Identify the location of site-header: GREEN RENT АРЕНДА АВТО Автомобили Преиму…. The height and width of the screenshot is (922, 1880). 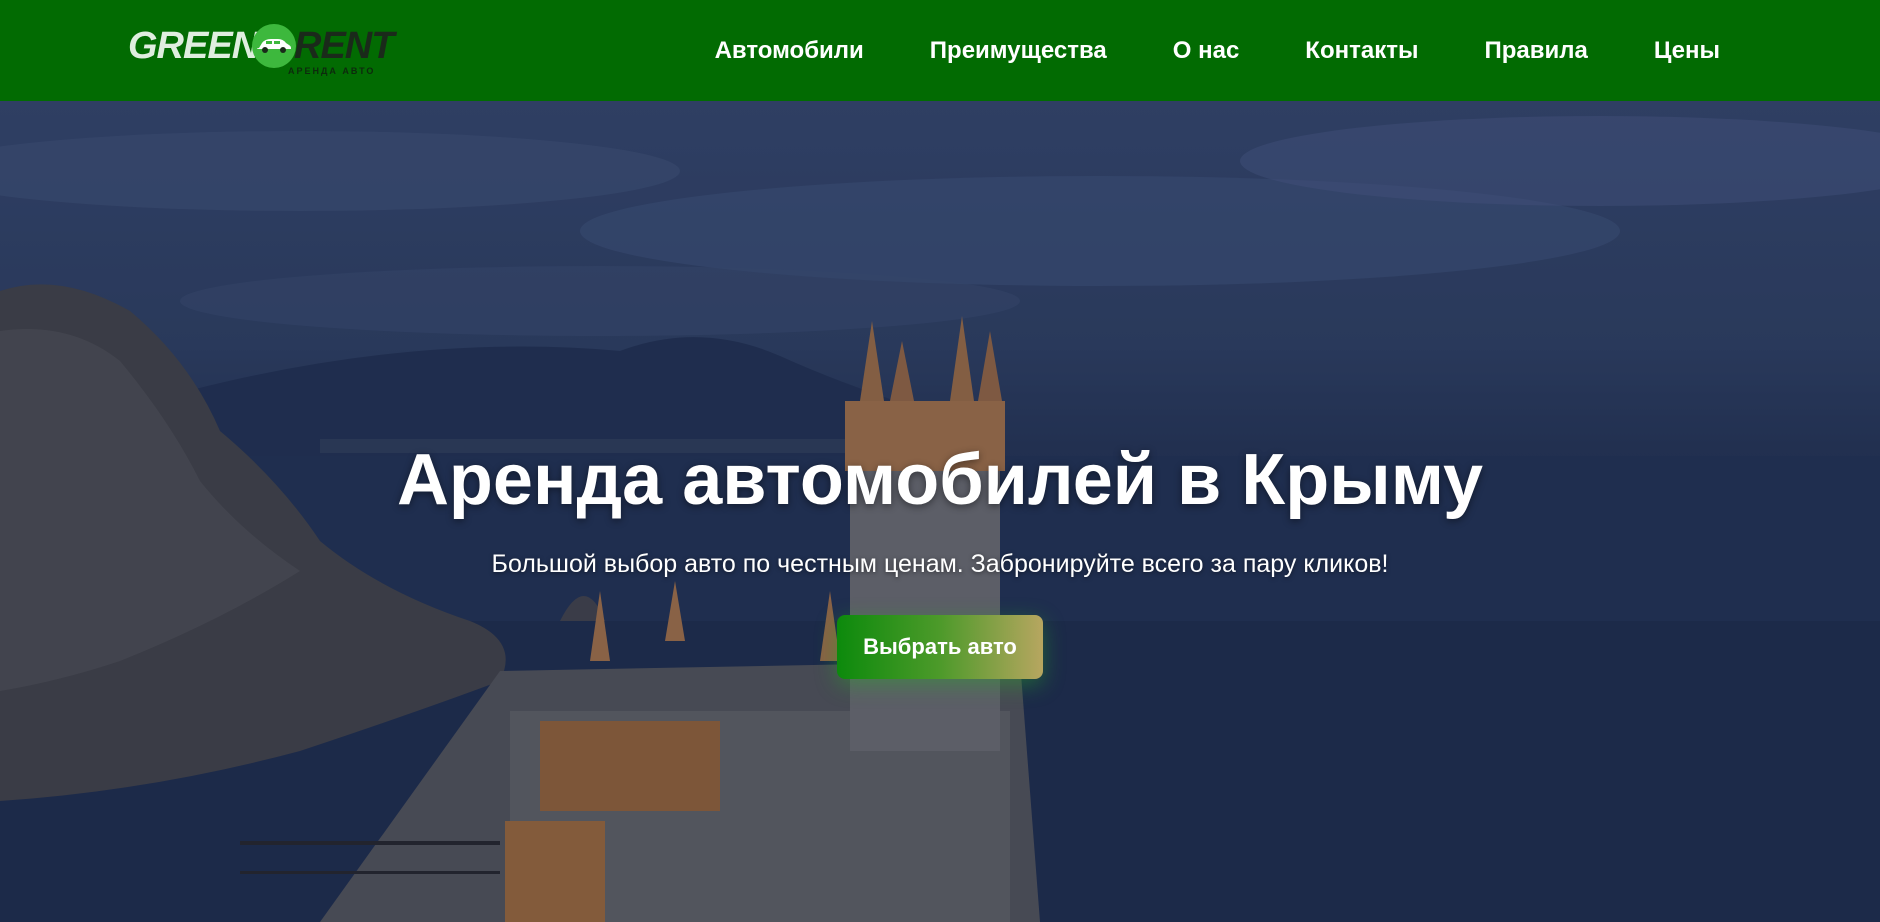
(940, 50).